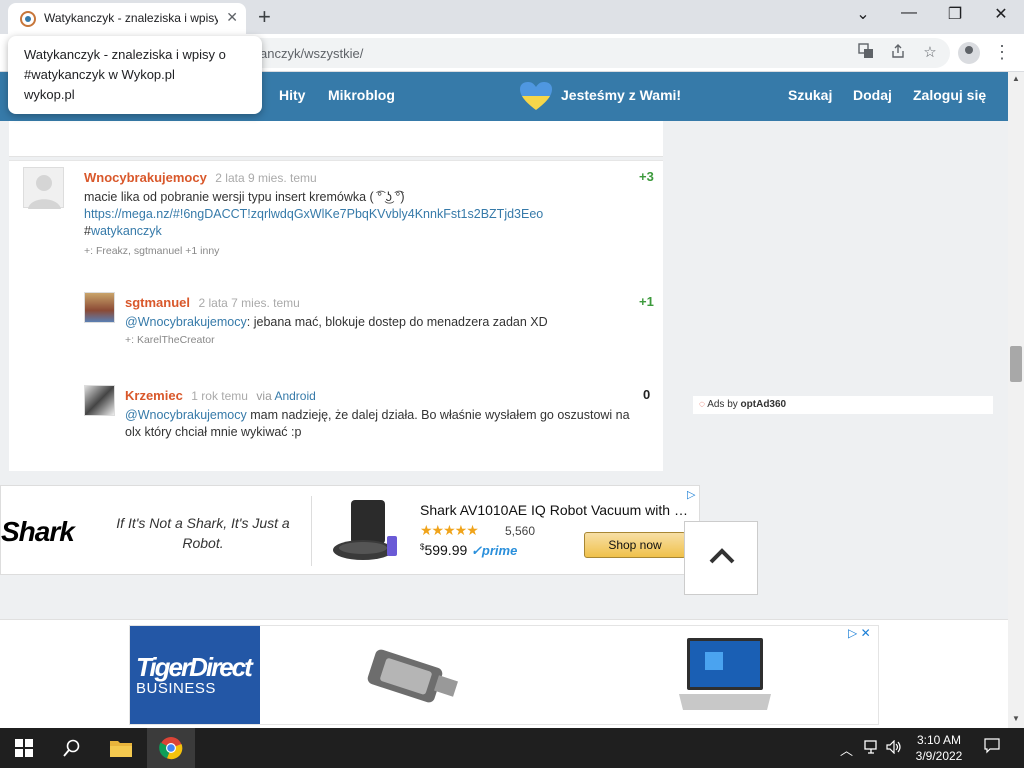 This screenshot has width=1024, height=768. I want to click on nav-hity: Hity, so click(292, 95).